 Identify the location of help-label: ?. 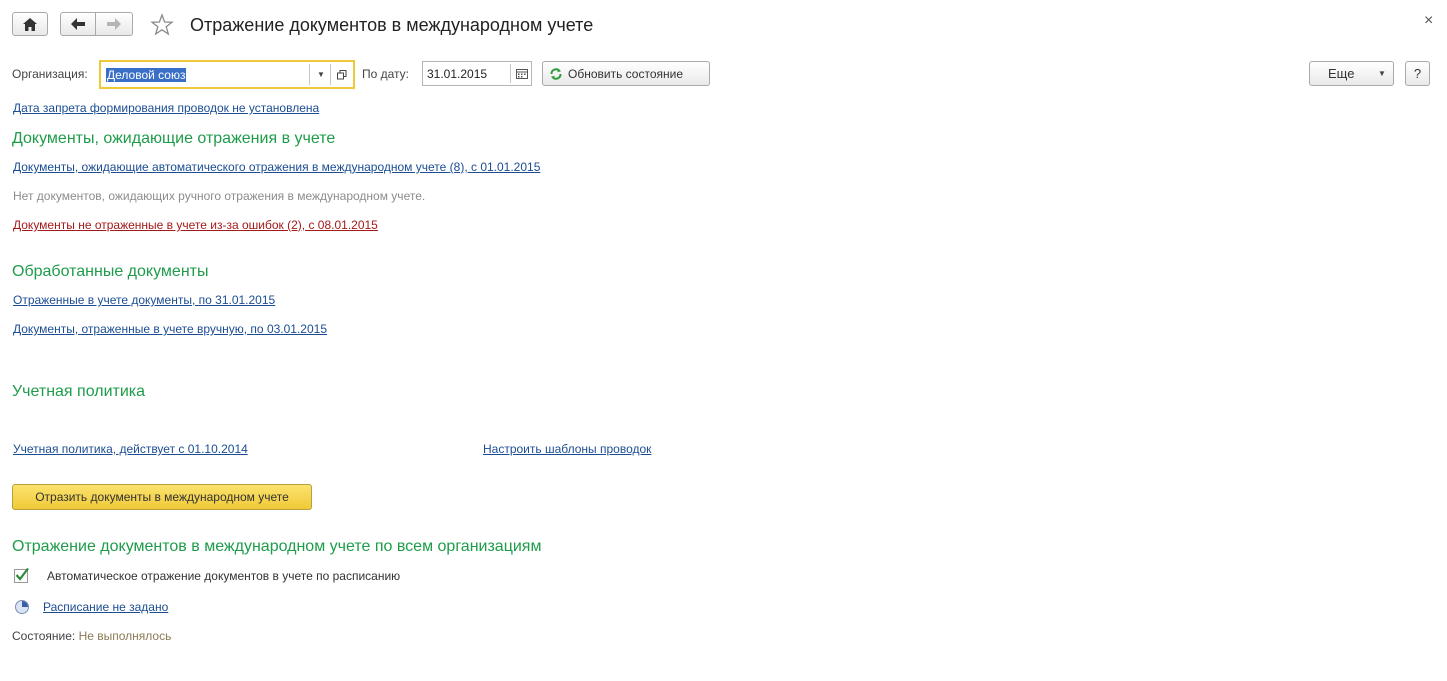
(1417, 73).